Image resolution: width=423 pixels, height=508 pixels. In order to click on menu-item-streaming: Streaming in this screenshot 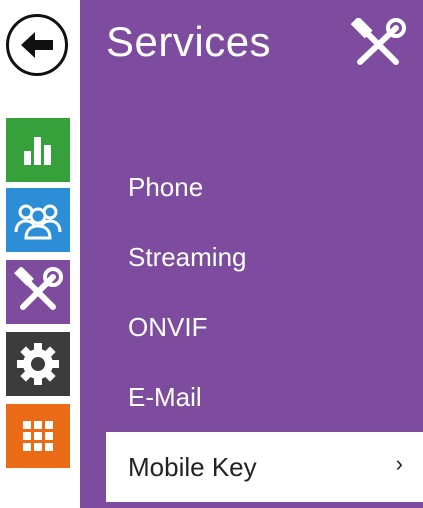, I will do `click(187, 257)`.